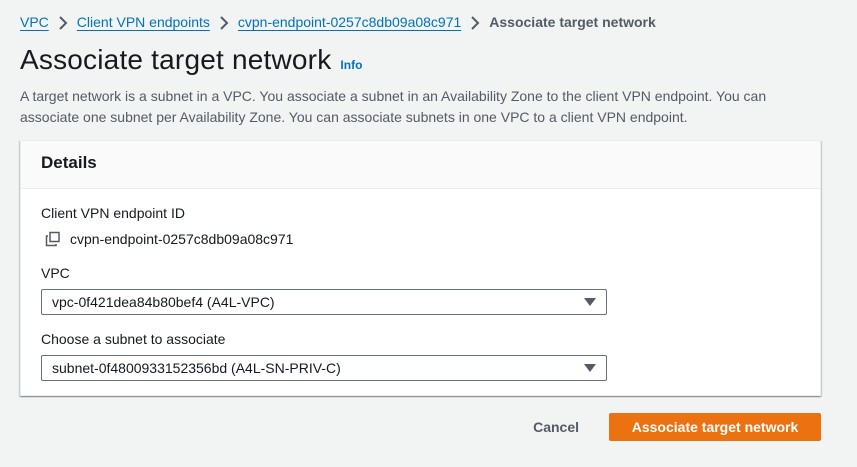 The image size is (857, 467). I want to click on subnet-select-value: subnet-0f4800933152356bd (A4L-SN-PRIV-C), so click(196, 368).